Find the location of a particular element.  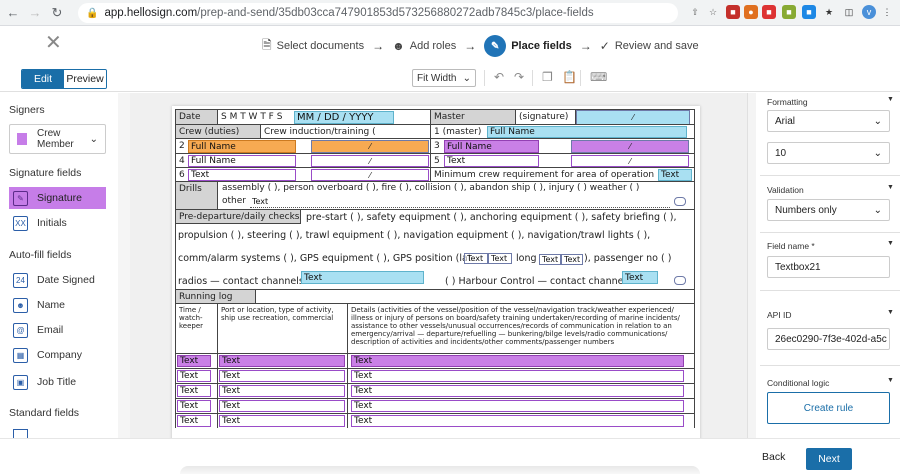

crew-3-name-field: Full Name is located at coordinates (491, 146).